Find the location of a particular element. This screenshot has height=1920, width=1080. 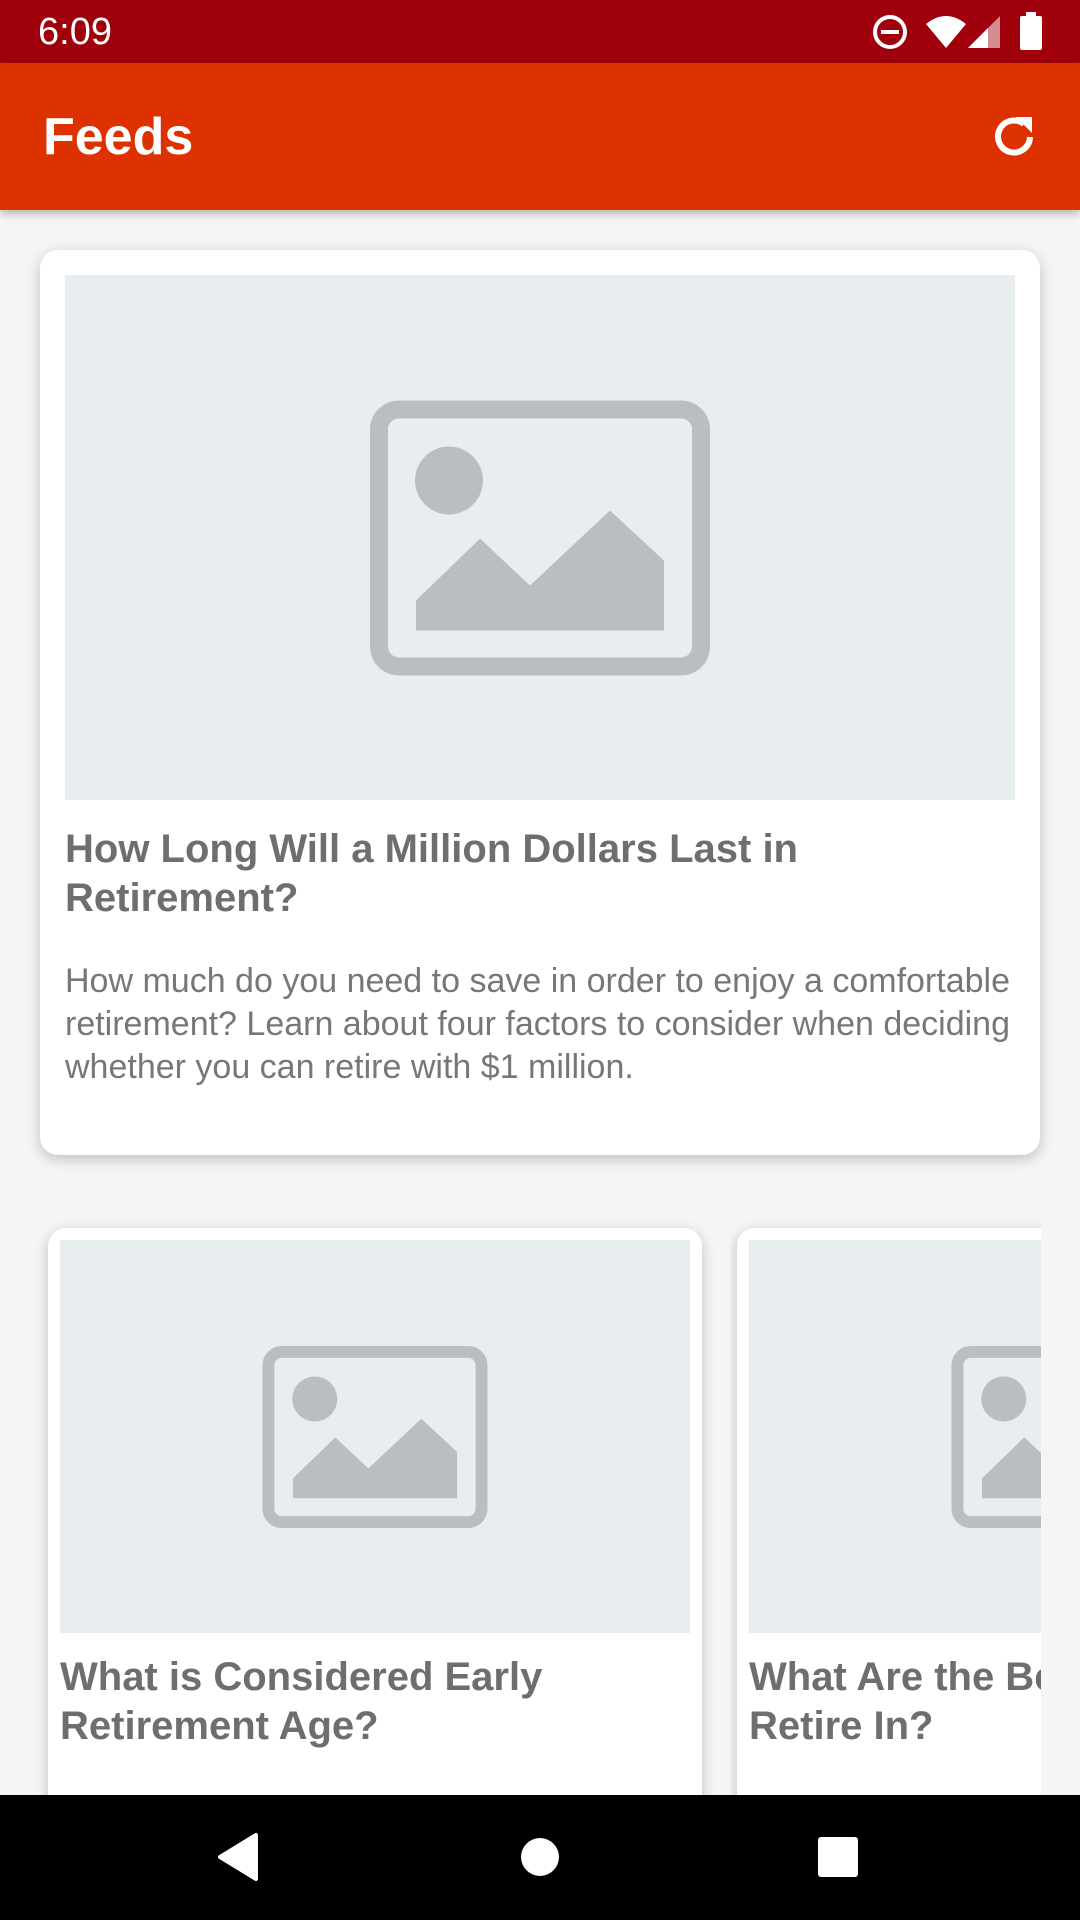

carousel-clip: What Are the Be Retire In? is located at coordinates (885, 1507).